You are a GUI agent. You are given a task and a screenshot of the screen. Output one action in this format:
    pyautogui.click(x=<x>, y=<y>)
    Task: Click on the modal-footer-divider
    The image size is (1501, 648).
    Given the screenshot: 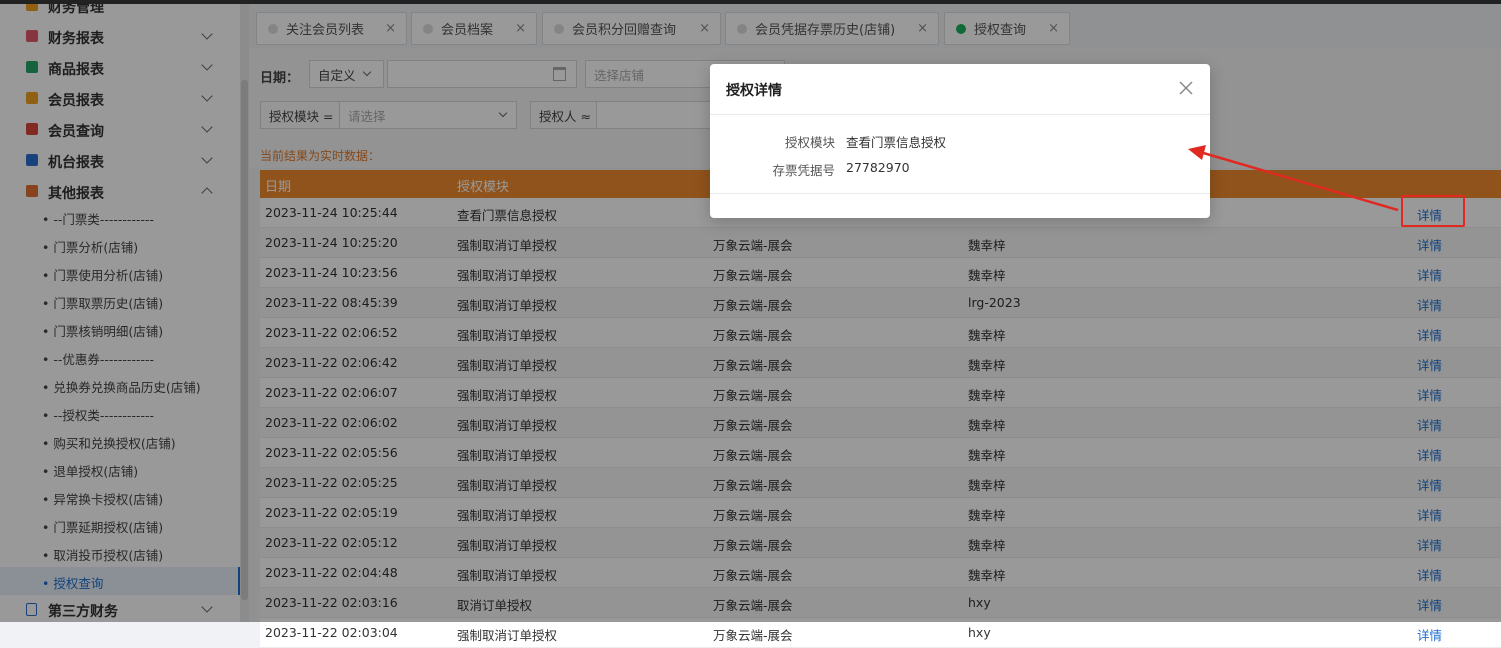 What is the action you would take?
    pyautogui.click(x=960, y=193)
    